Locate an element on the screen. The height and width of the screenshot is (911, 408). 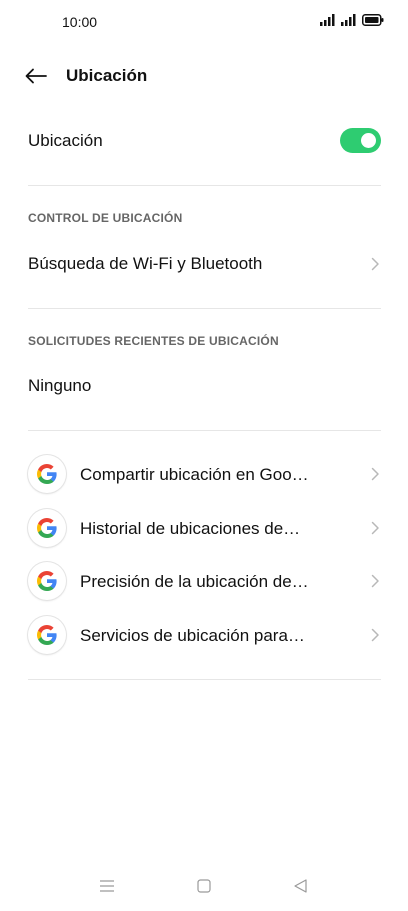
status-icons is located at coordinates (352, 20).